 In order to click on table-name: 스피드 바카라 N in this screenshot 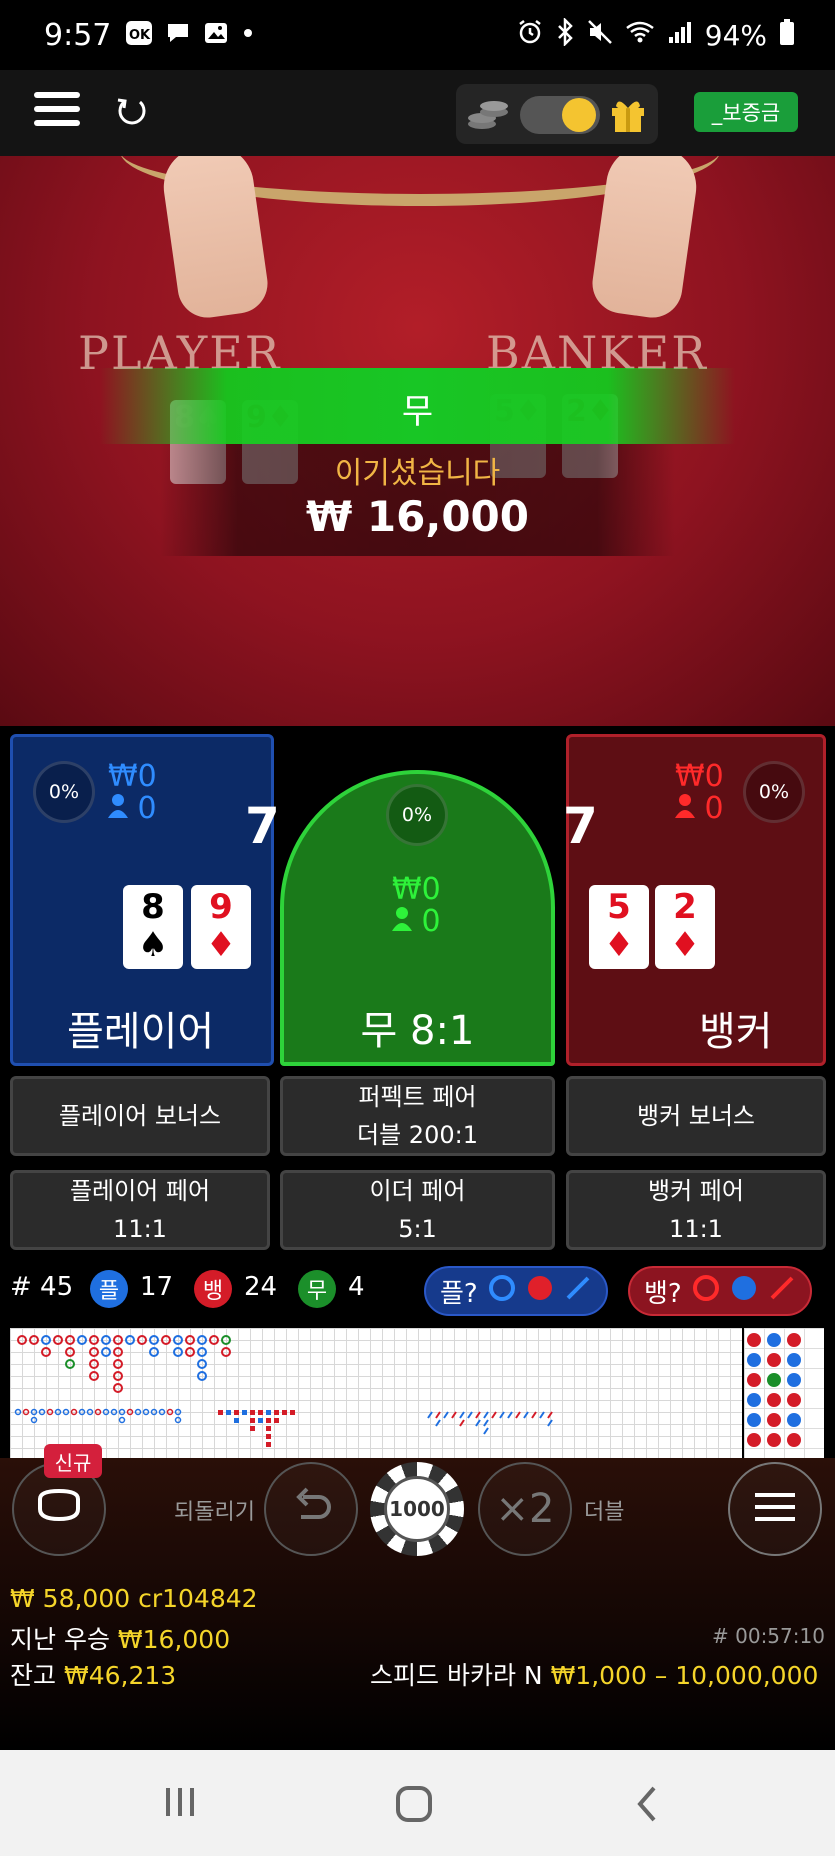, I will do `click(456, 1675)`.